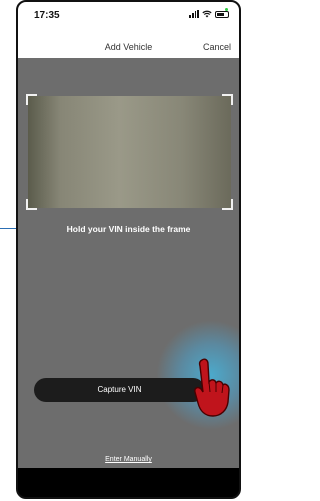 The image size is (320, 501). I want to click on enter-manually-link: Enter Manually, so click(128, 459).